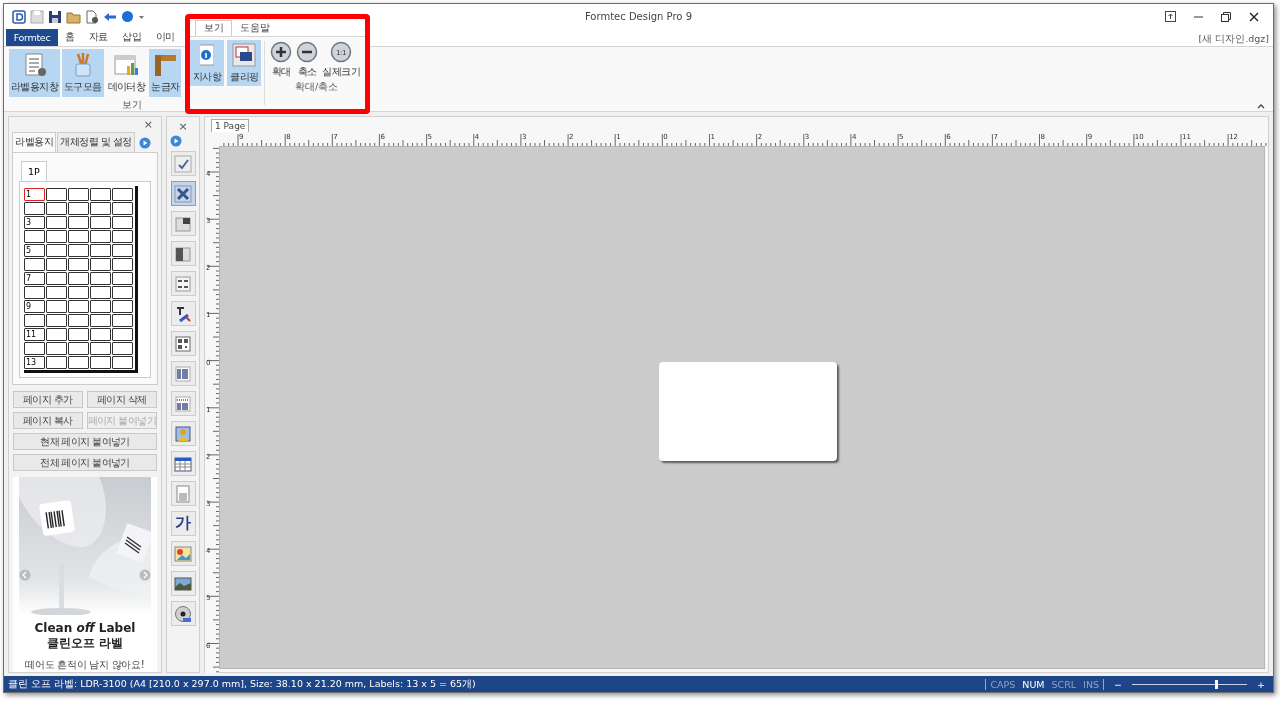 This screenshot has width=1280, height=702. What do you see at coordinates (244, 63) in the screenshot?
I see `ribbon-button: 클리핑` at bounding box center [244, 63].